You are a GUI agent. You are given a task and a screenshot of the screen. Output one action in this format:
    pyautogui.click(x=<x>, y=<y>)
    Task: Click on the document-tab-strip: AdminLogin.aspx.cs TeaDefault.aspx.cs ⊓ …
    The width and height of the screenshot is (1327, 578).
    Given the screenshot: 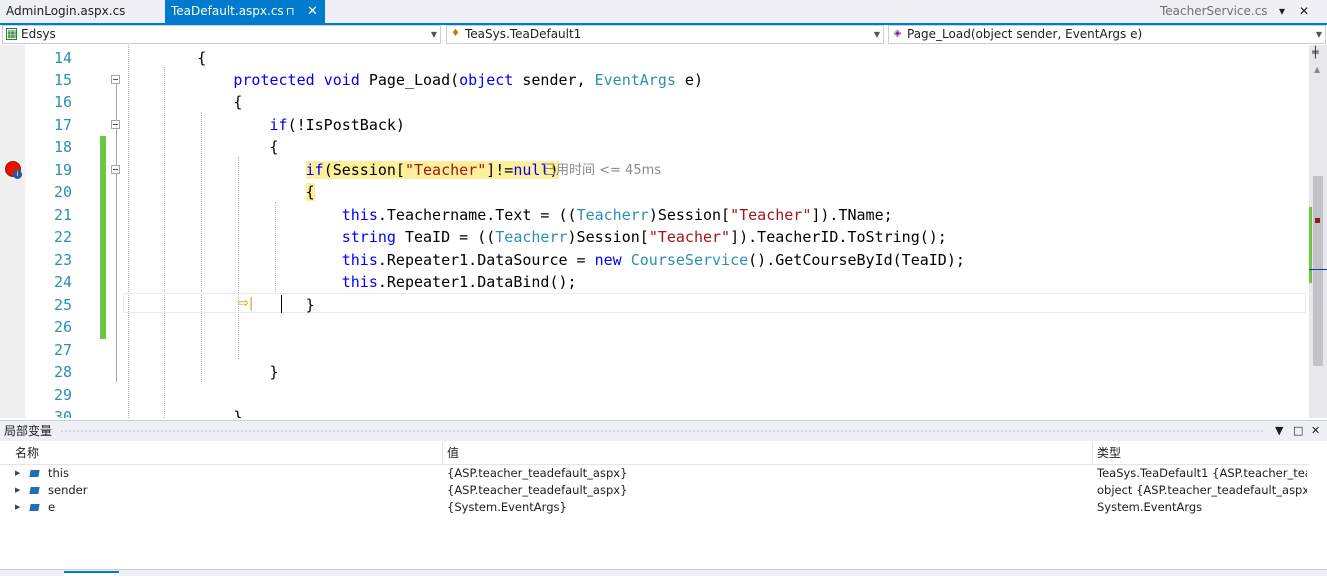 What is the action you would take?
    pyautogui.click(x=663, y=12)
    